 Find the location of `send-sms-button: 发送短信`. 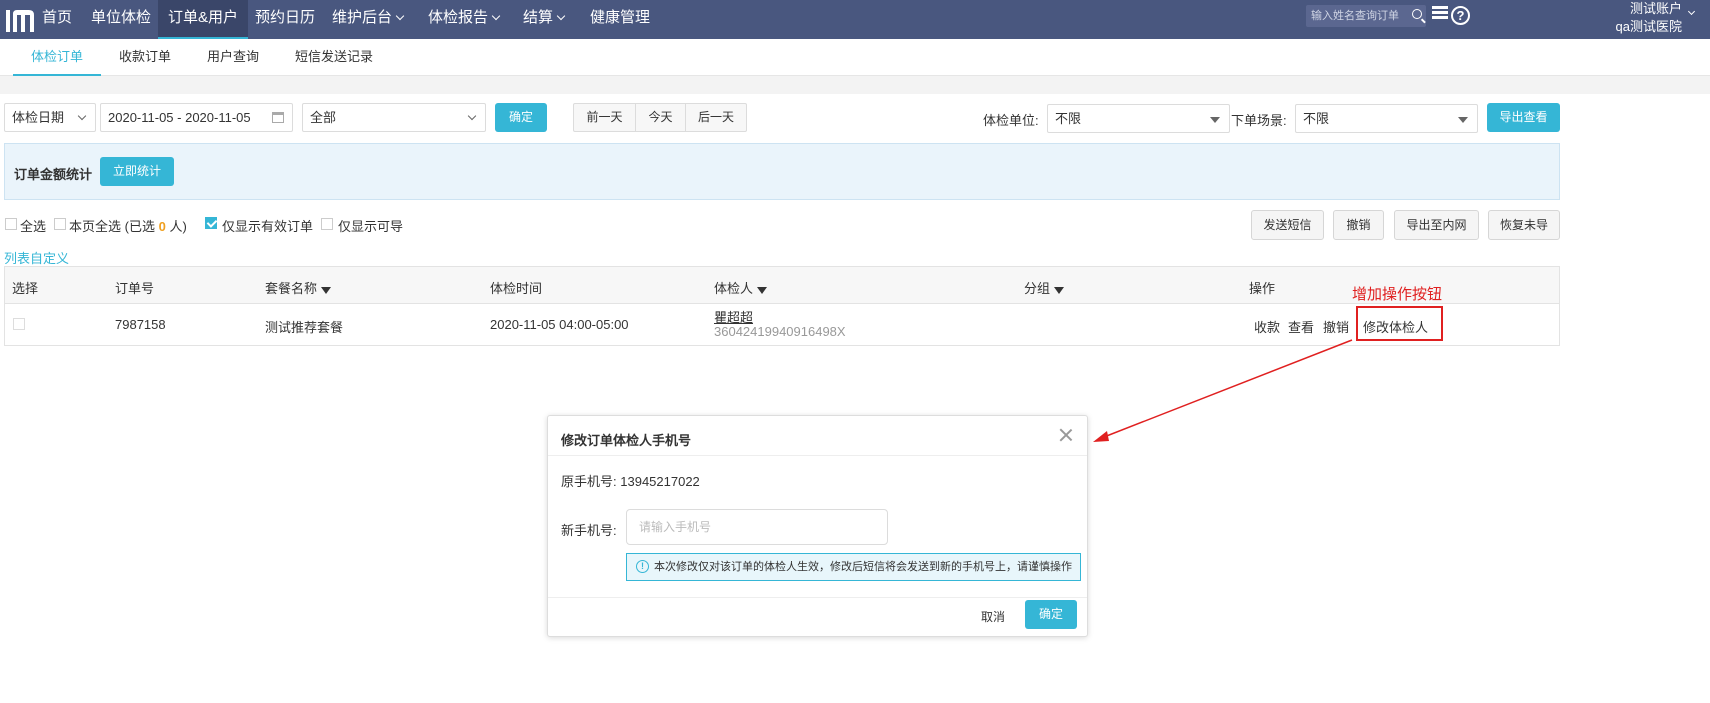

send-sms-button: 发送短信 is located at coordinates (1287, 225).